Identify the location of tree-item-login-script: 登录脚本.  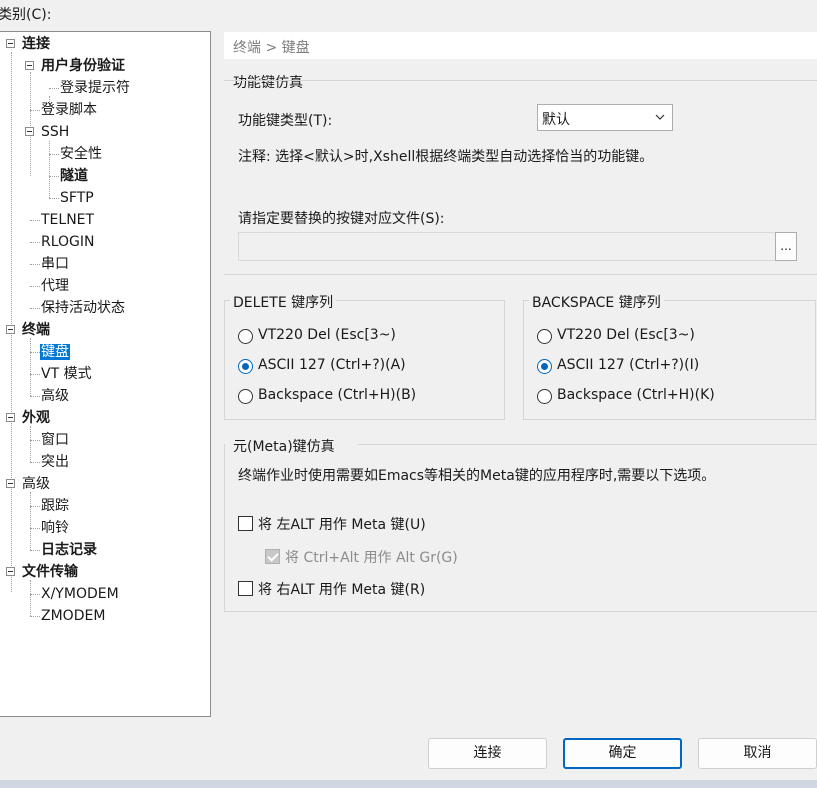
(69, 110).